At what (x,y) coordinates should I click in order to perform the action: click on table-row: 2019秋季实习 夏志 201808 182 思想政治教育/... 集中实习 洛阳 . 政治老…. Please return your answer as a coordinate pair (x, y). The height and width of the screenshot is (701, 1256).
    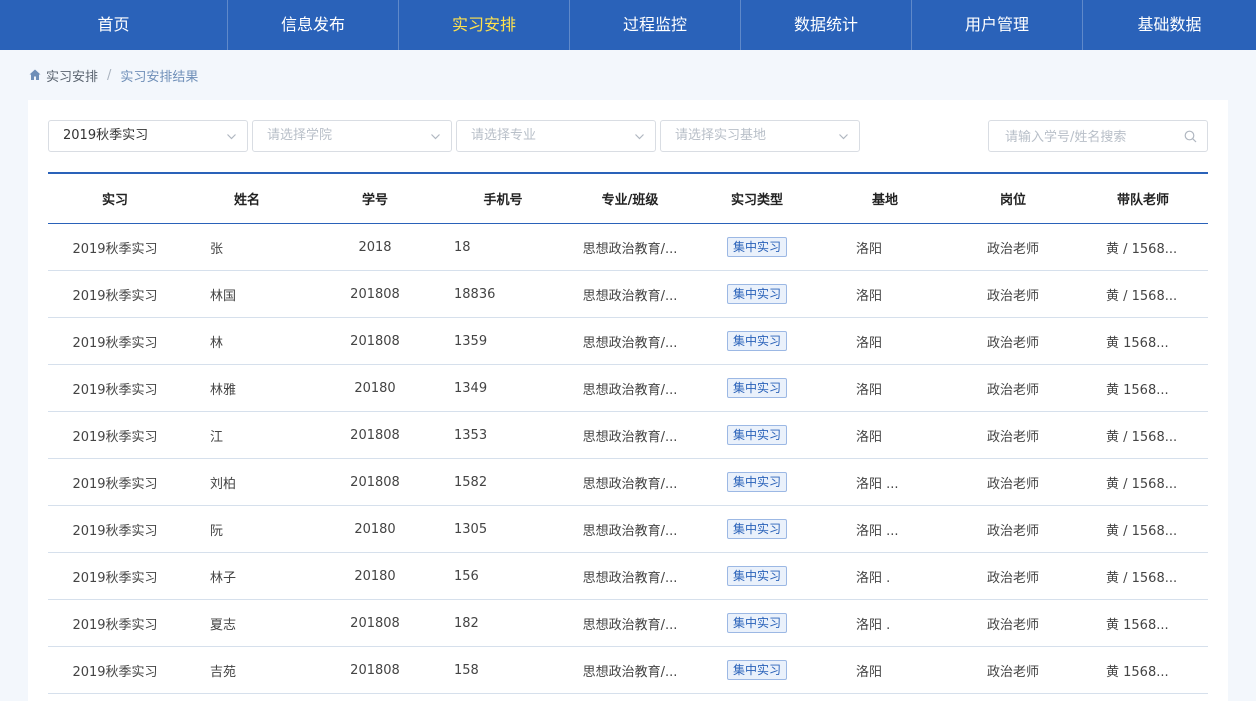
    Looking at the image, I should click on (628, 623).